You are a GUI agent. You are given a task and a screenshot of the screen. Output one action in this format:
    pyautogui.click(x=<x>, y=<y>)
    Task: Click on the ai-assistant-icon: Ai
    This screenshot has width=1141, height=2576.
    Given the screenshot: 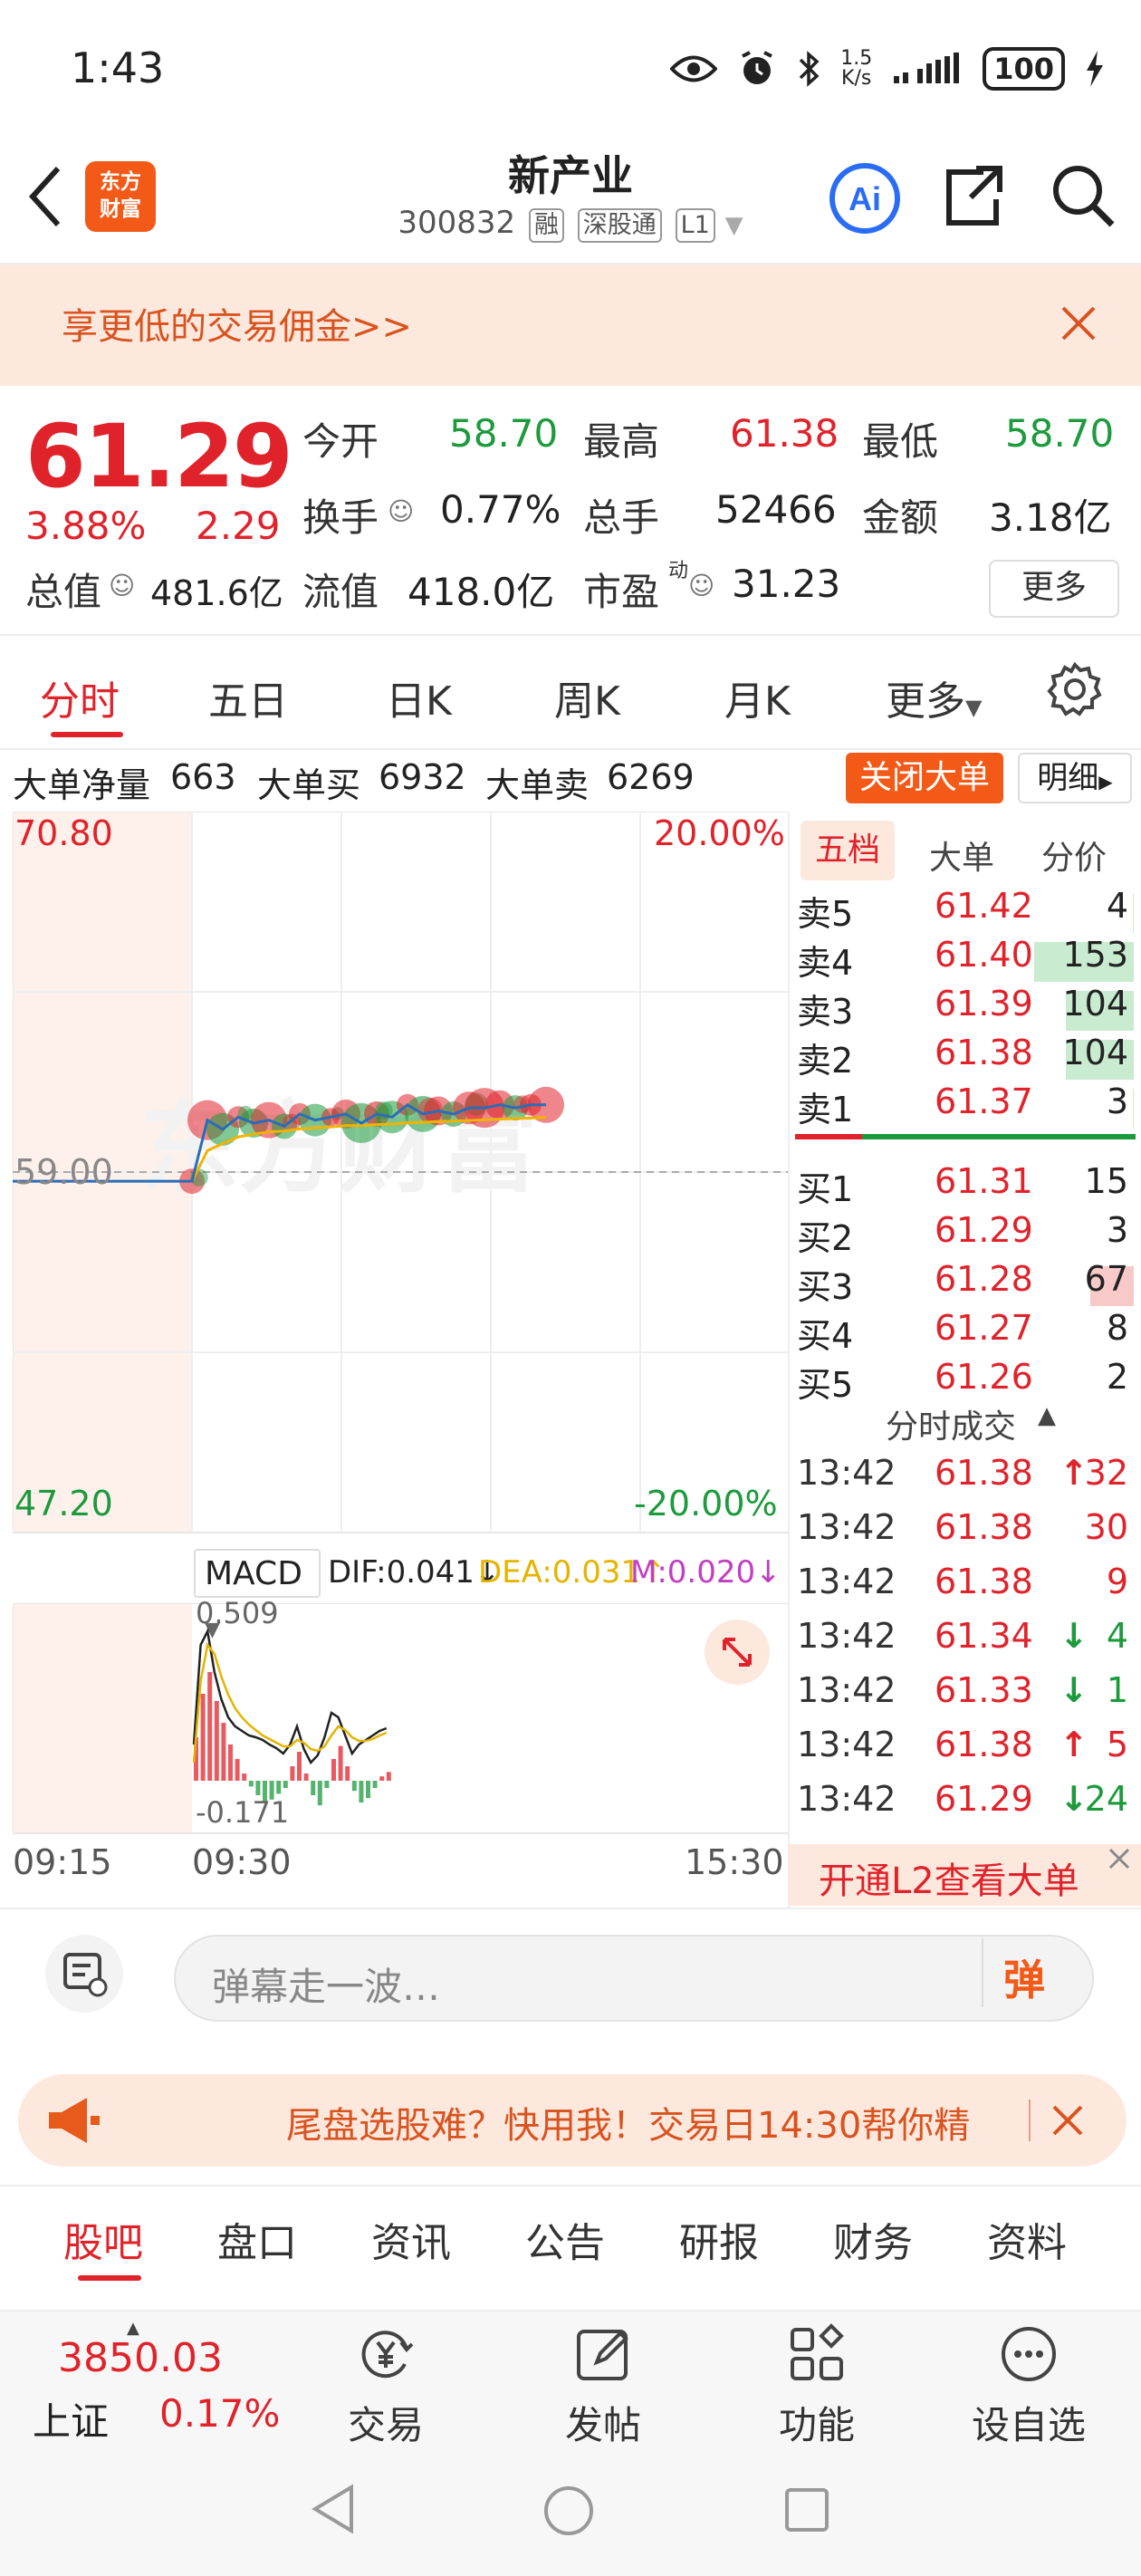 What is the action you would take?
    pyautogui.click(x=865, y=198)
    